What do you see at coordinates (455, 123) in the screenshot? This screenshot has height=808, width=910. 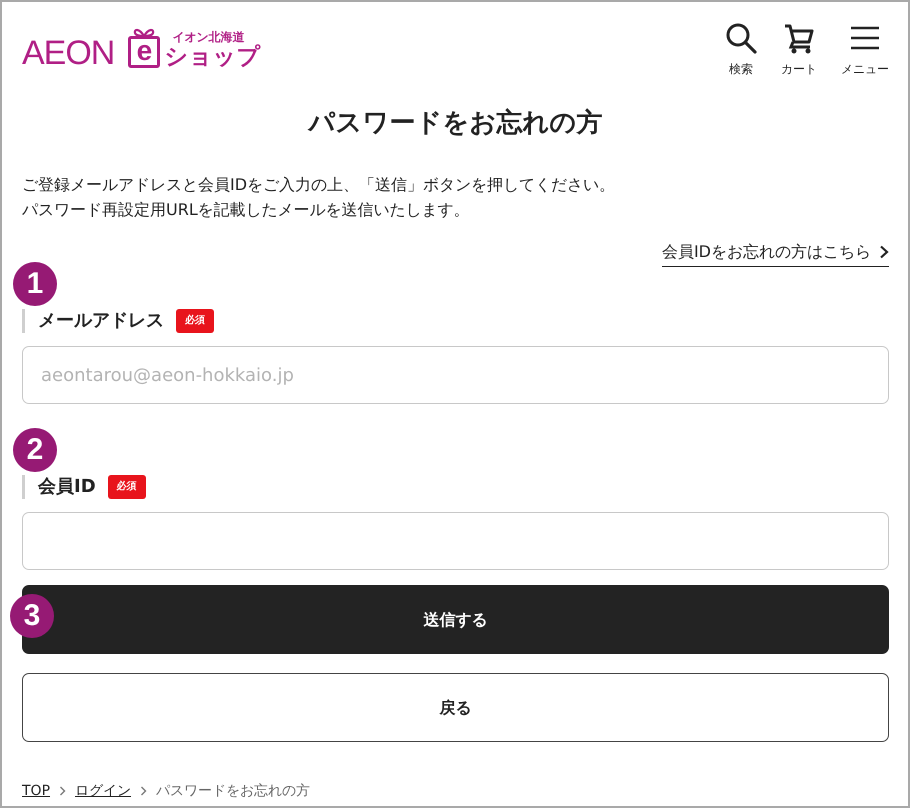 I see `page-title: パスワードをお忘れの方` at bounding box center [455, 123].